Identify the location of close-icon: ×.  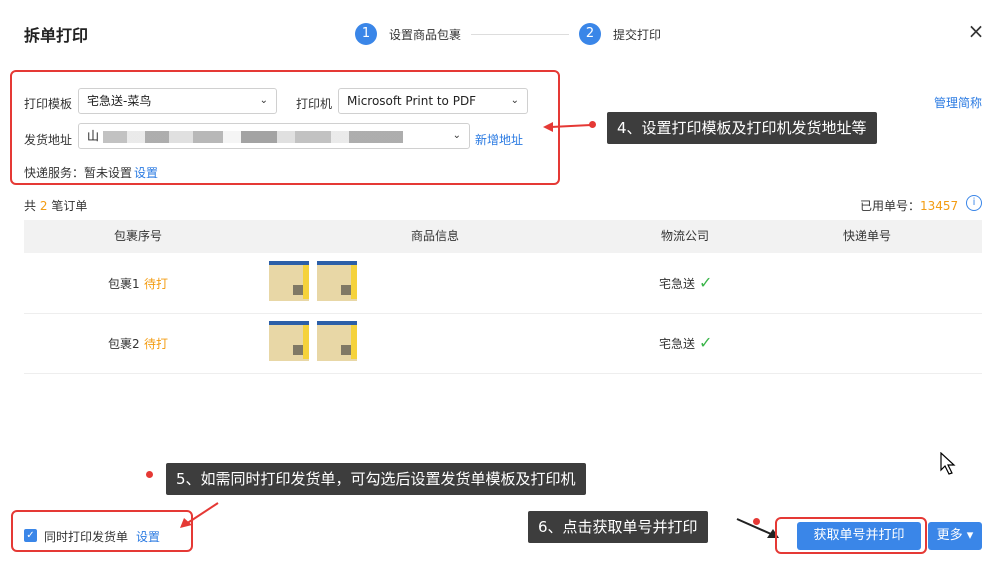
(976, 31).